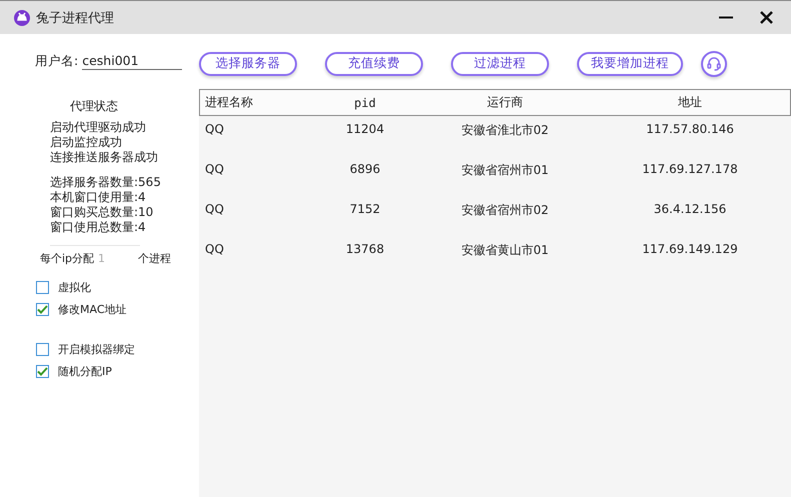 This screenshot has height=497, width=791. I want to click on table-cell-text: 安徽省宿州市01, so click(505, 170).